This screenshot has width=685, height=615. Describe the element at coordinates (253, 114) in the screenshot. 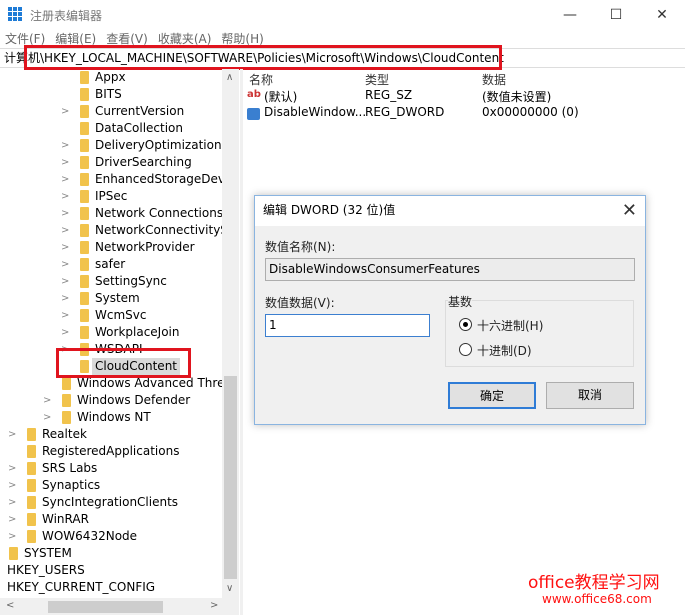

I see `binary-value-icon` at that location.